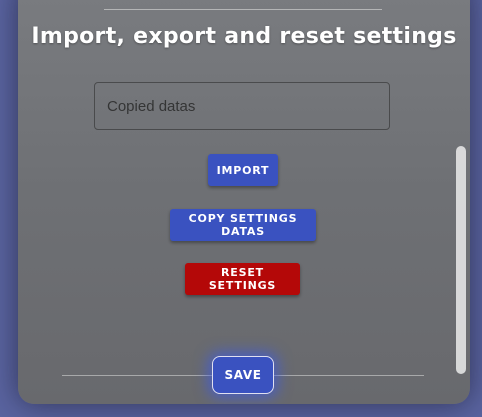 Image resolution: width=482 pixels, height=417 pixels. I want to click on section-title: Import, export and reset settings, so click(244, 36).